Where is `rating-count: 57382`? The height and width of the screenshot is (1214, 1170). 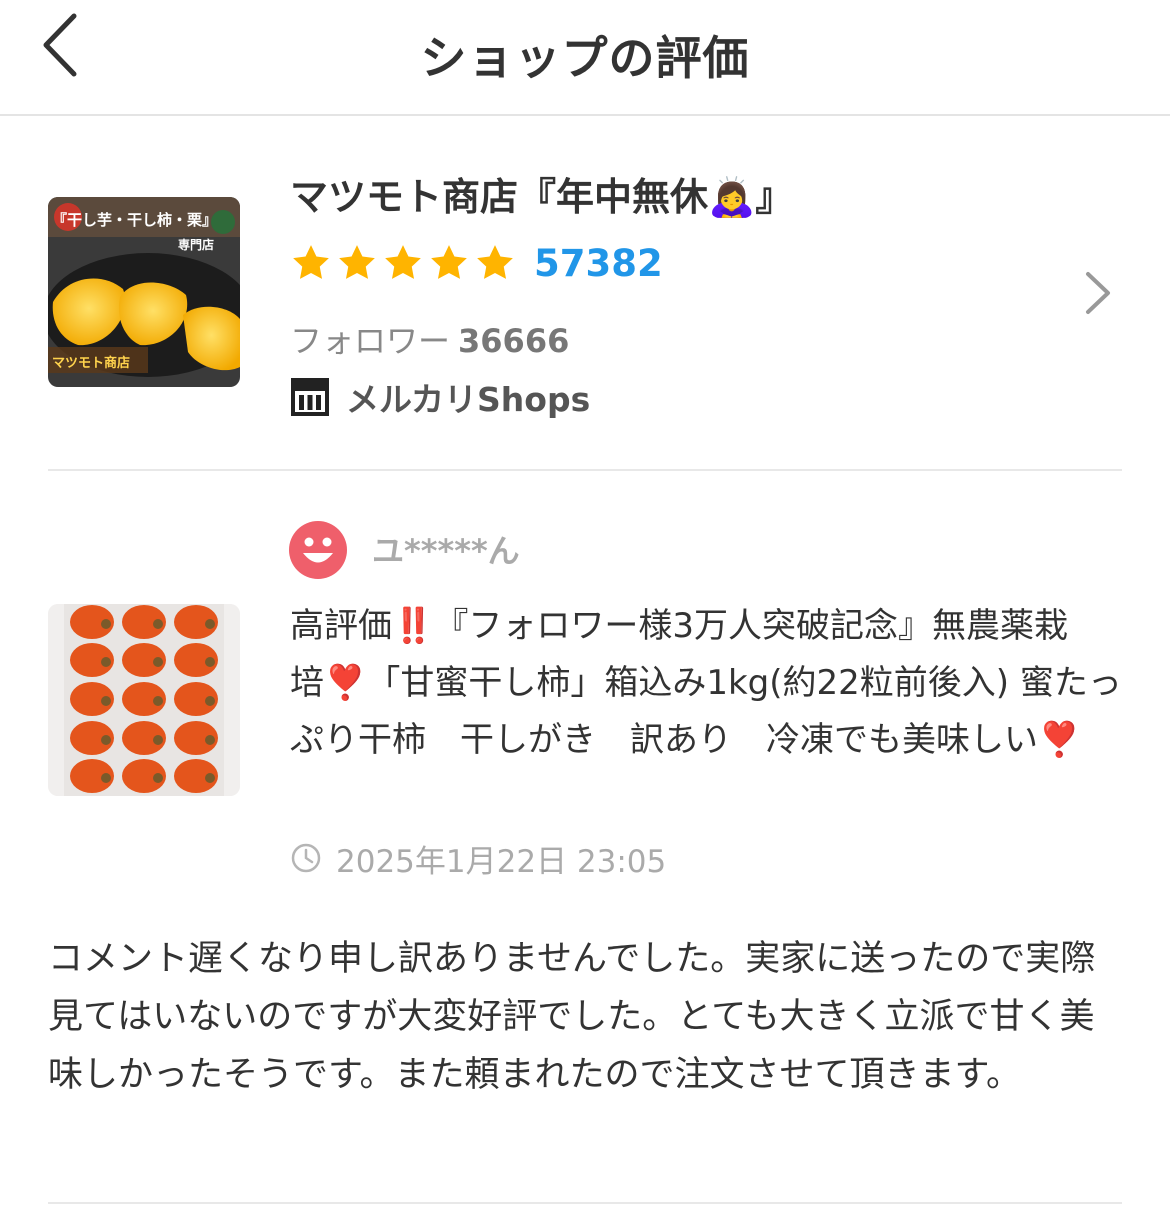
rating-count: 57382 is located at coordinates (598, 263).